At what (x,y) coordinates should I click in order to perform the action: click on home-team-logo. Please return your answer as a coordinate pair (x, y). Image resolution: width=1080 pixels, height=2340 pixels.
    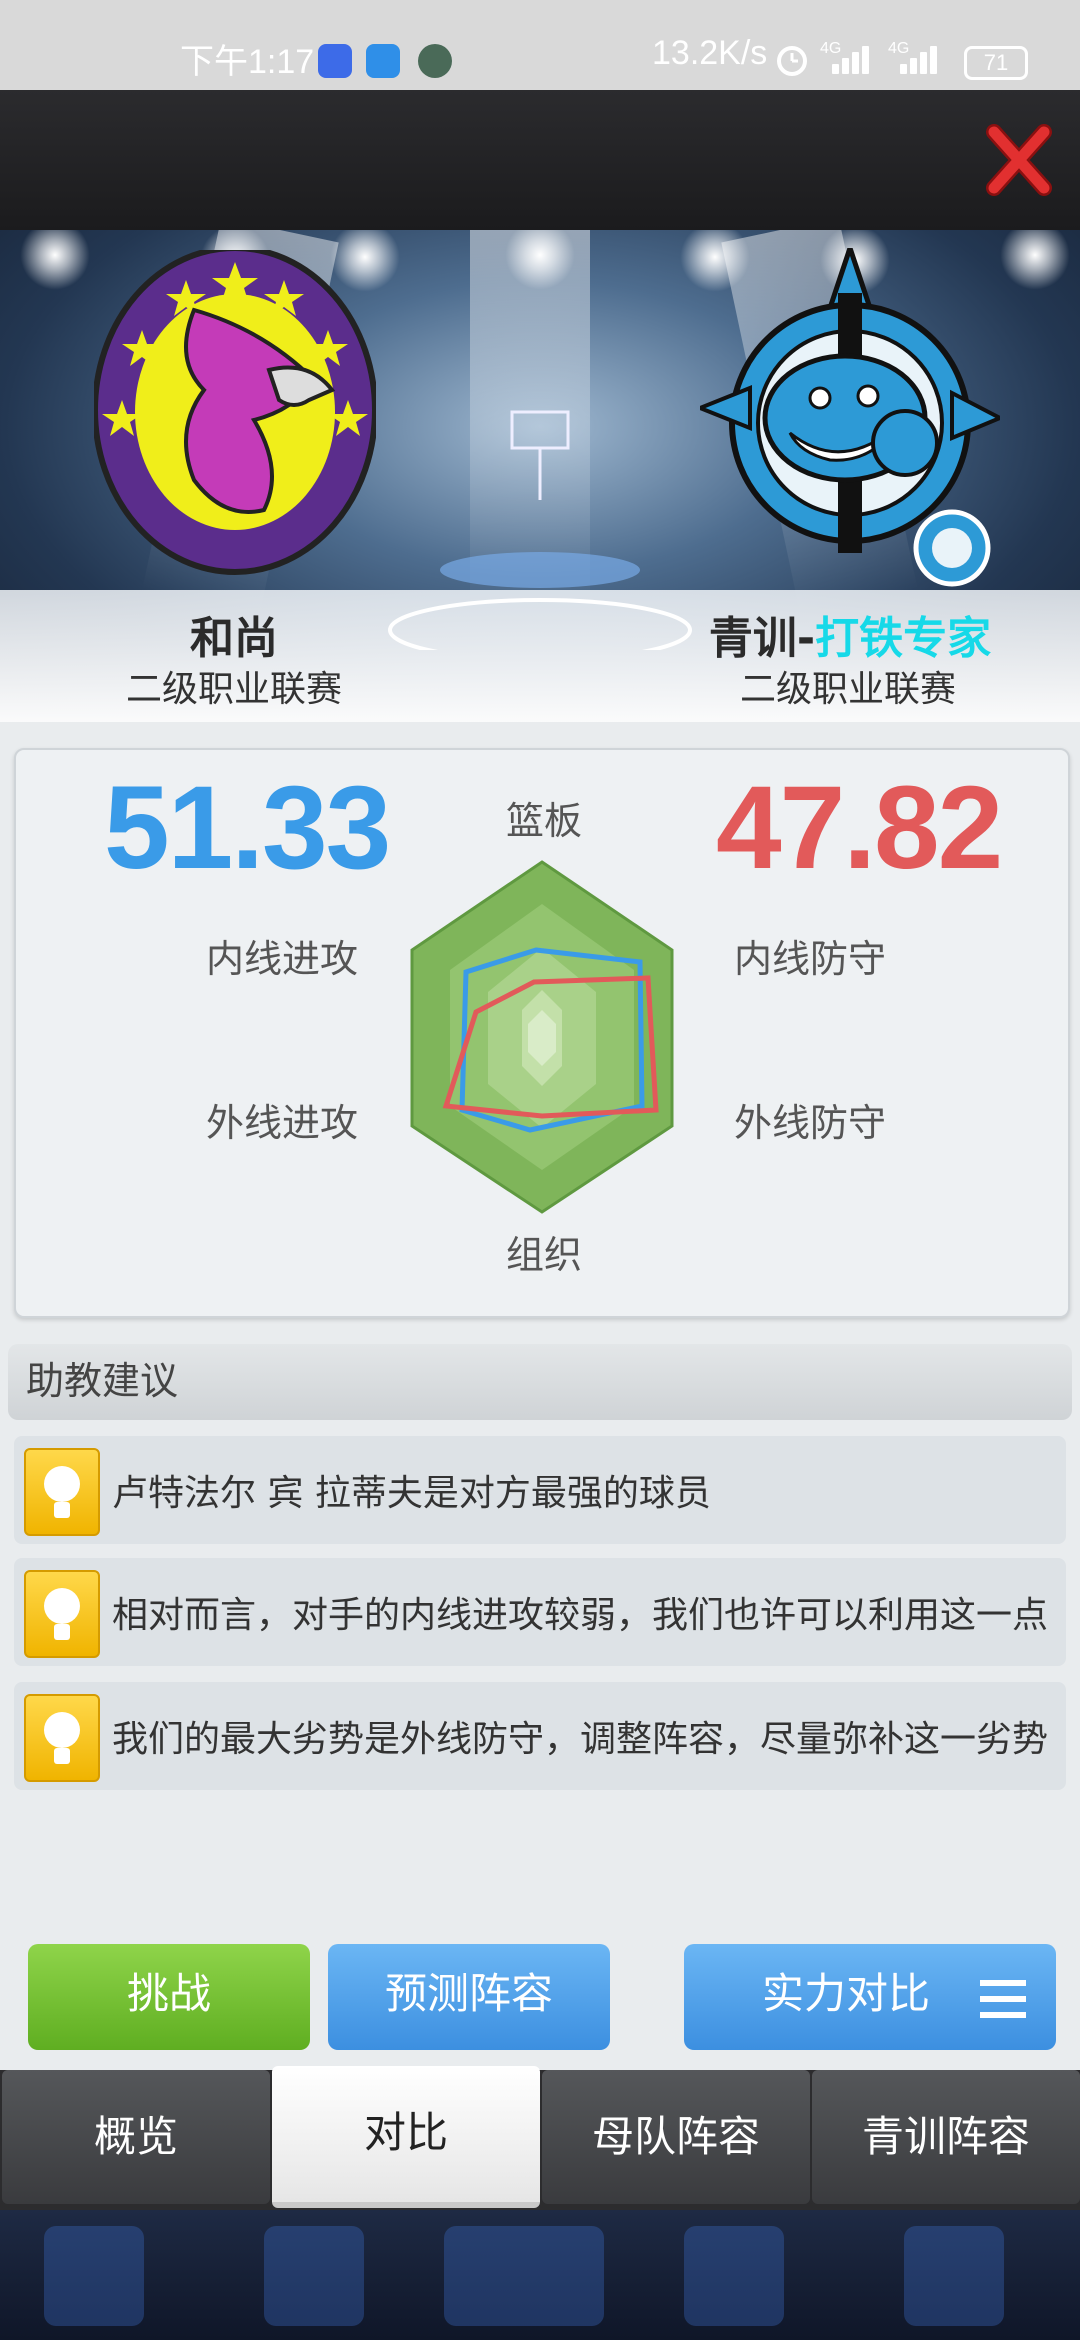
    Looking at the image, I should click on (235, 412).